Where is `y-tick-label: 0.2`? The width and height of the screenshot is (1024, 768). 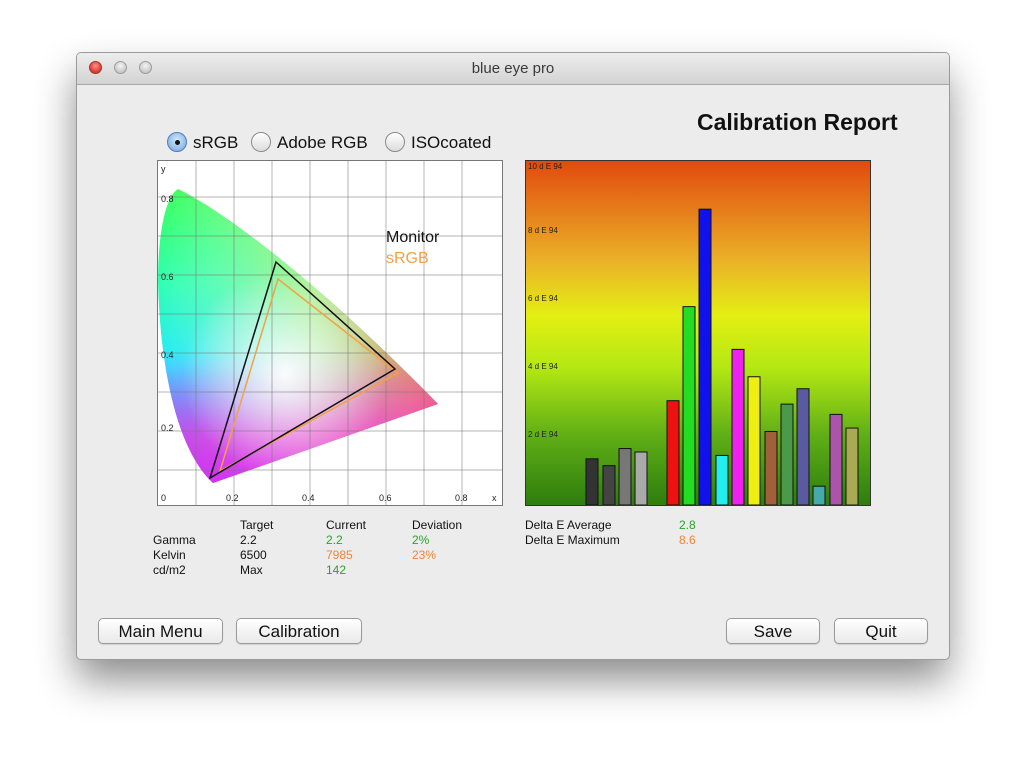
y-tick-label: 0.2 is located at coordinates (167, 428).